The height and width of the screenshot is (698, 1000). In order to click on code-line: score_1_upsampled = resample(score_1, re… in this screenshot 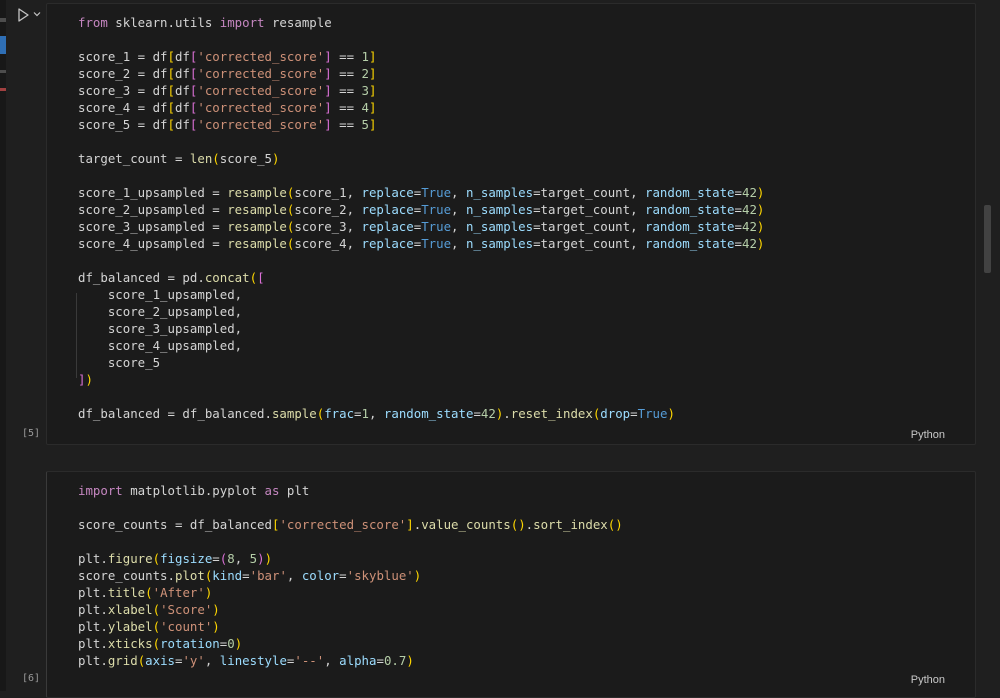, I will do `click(421, 192)`.